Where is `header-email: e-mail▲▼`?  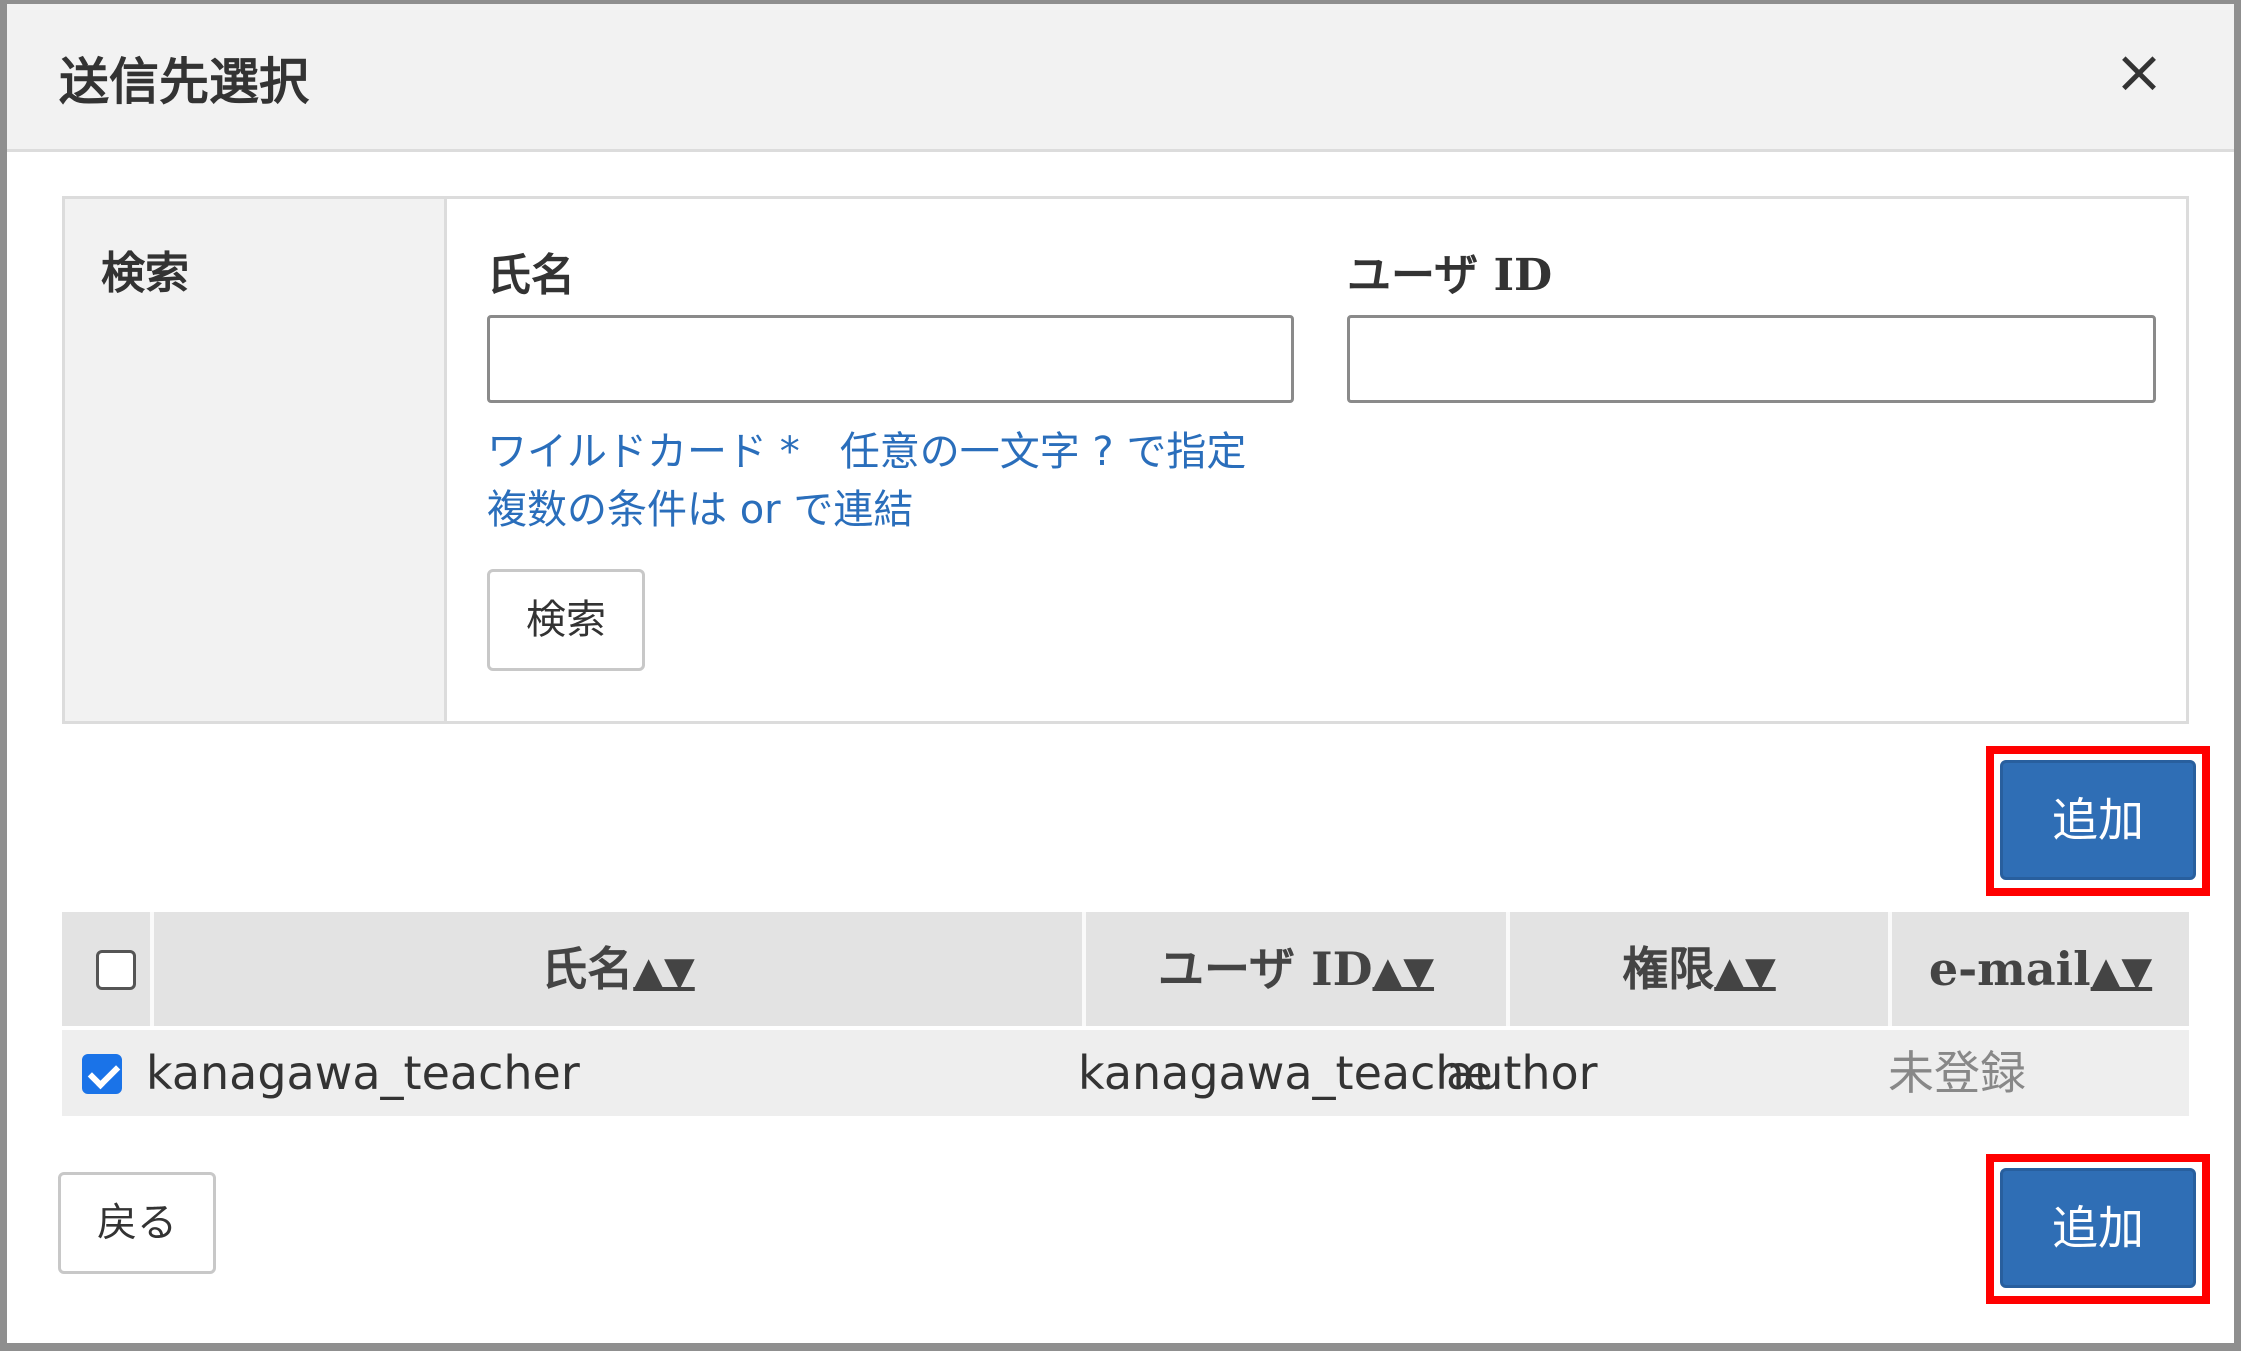 header-email: e-mail▲▼ is located at coordinates (2038, 969).